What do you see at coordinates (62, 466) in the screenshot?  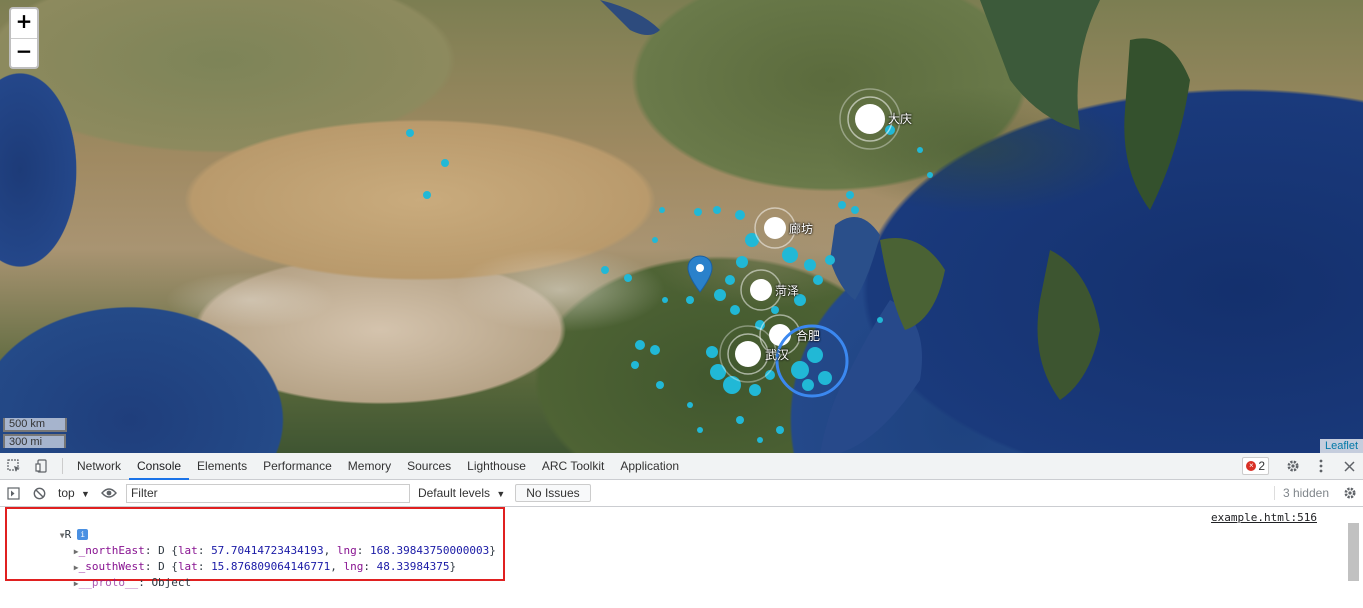 I see `toolbar-divider` at bounding box center [62, 466].